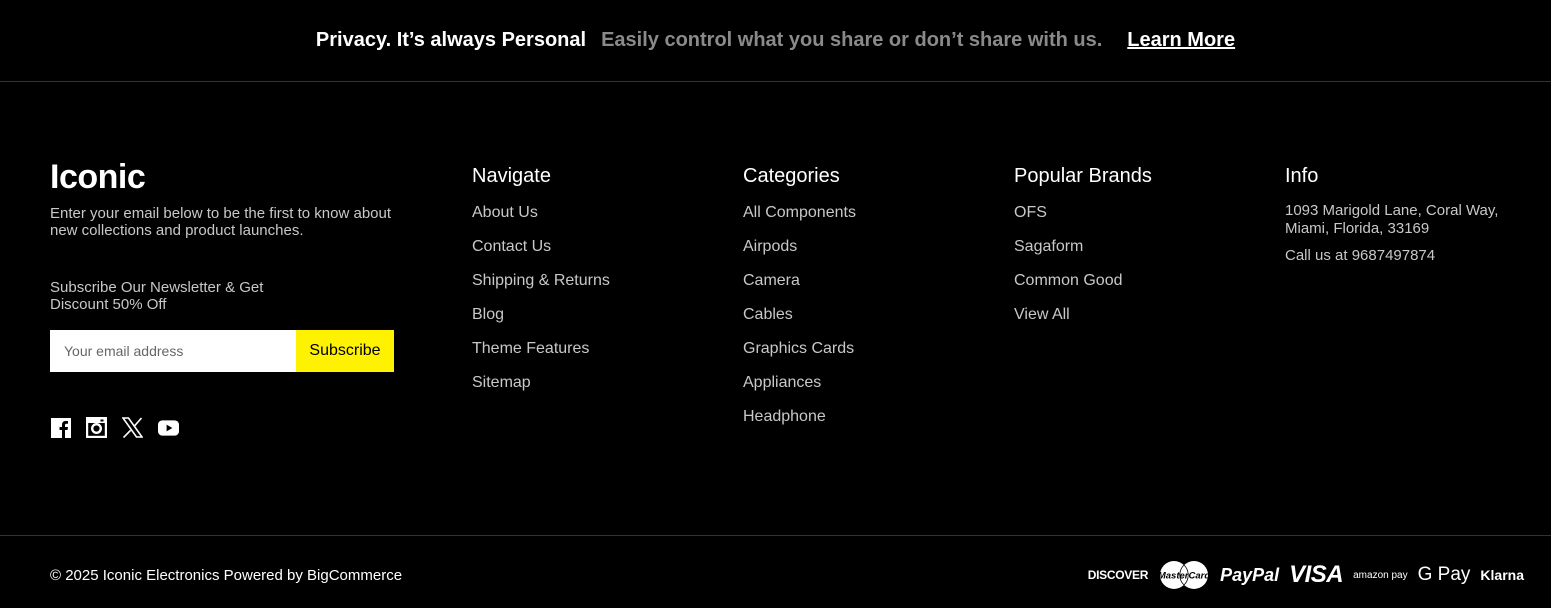 This screenshot has height=608, width=1551. What do you see at coordinates (451, 40) in the screenshot?
I see `privacy-title: Privacy. It’s always Personal` at bounding box center [451, 40].